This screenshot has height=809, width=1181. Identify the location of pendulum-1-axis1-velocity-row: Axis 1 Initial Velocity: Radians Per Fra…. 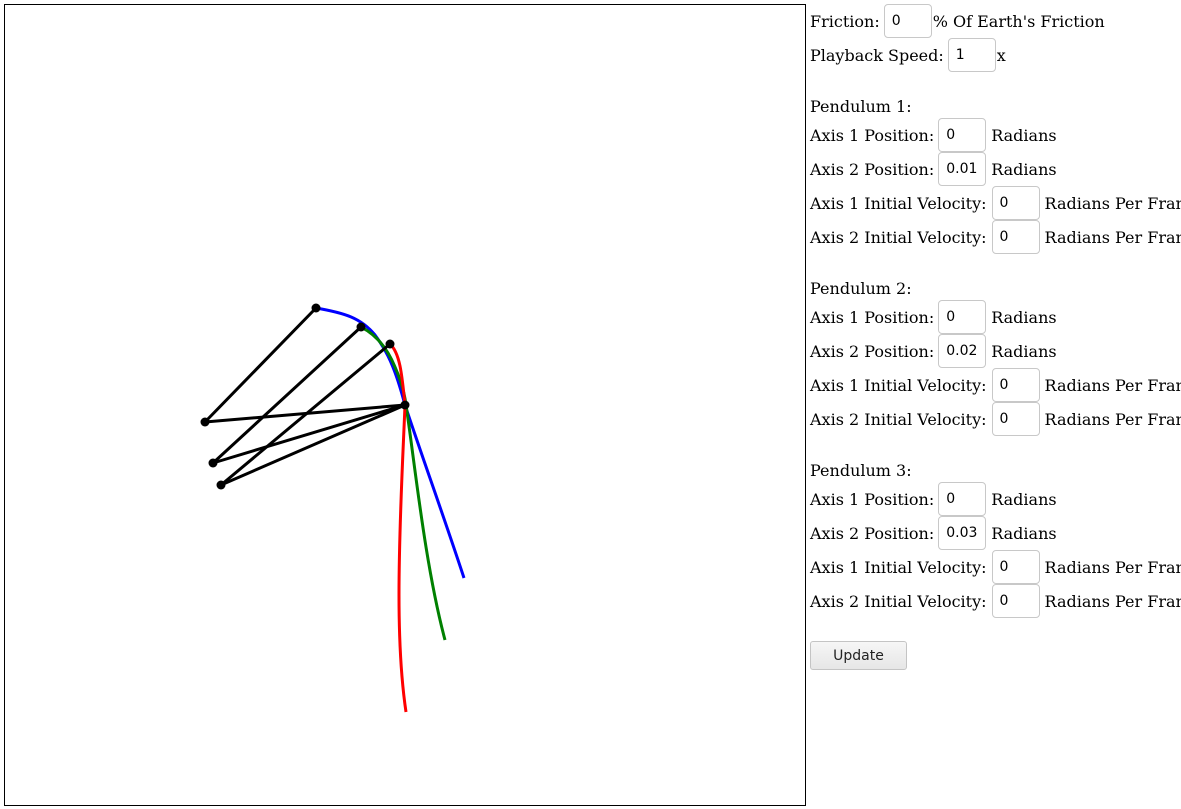
(995, 203).